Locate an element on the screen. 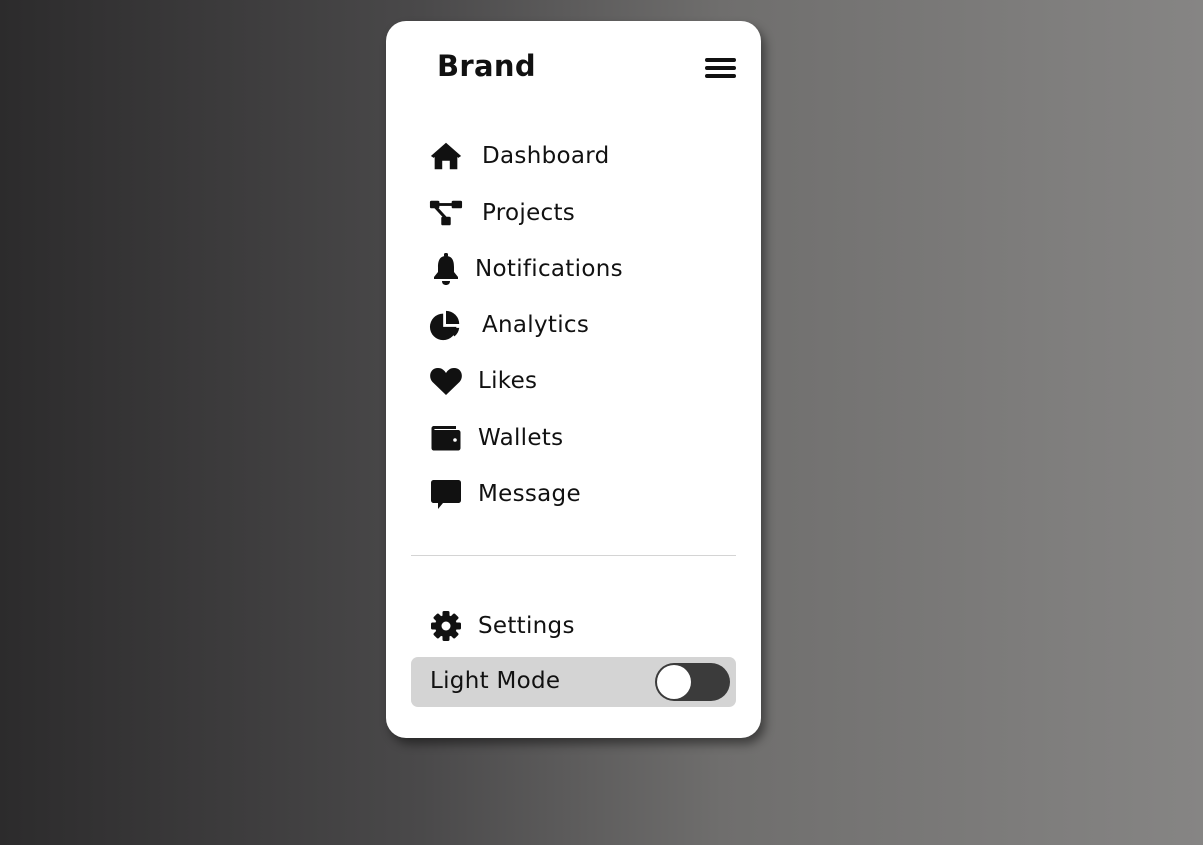  light-mode-row: Light Mode is located at coordinates (573, 682).